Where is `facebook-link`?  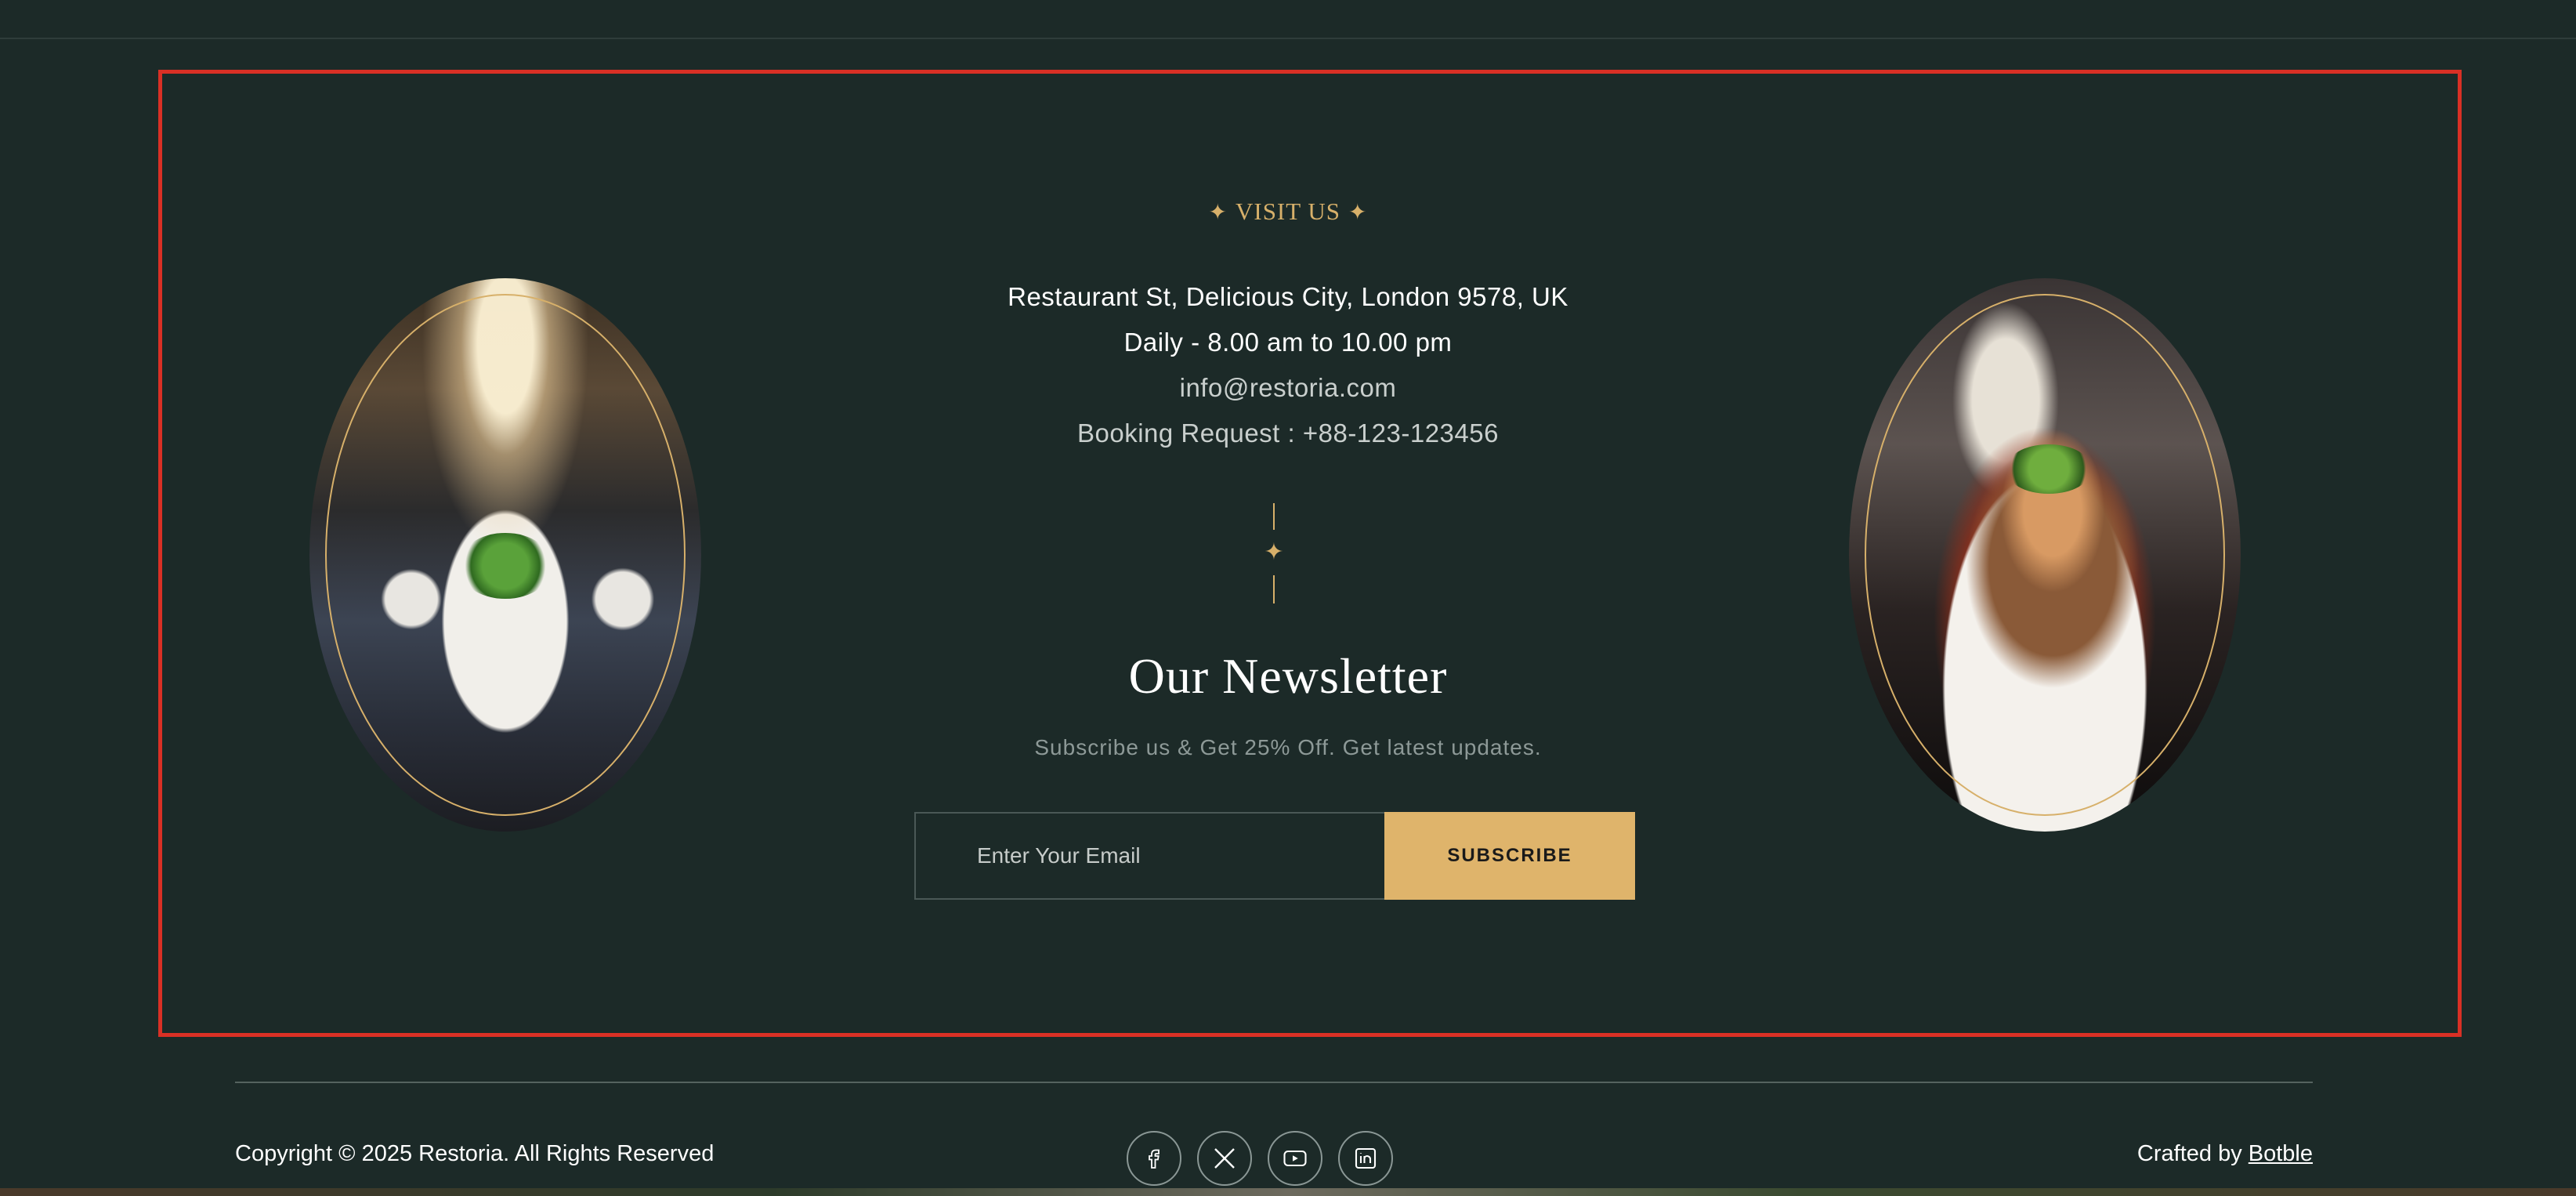
facebook-link is located at coordinates (1154, 1158).